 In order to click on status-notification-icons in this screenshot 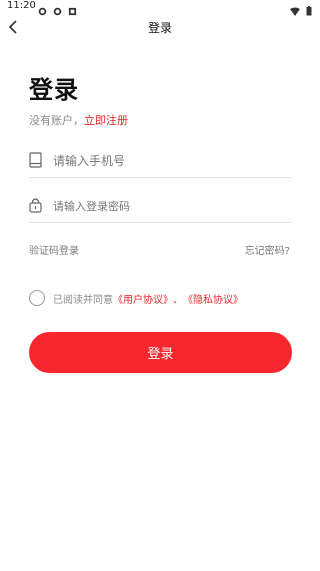, I will do `click(57, 8)`.